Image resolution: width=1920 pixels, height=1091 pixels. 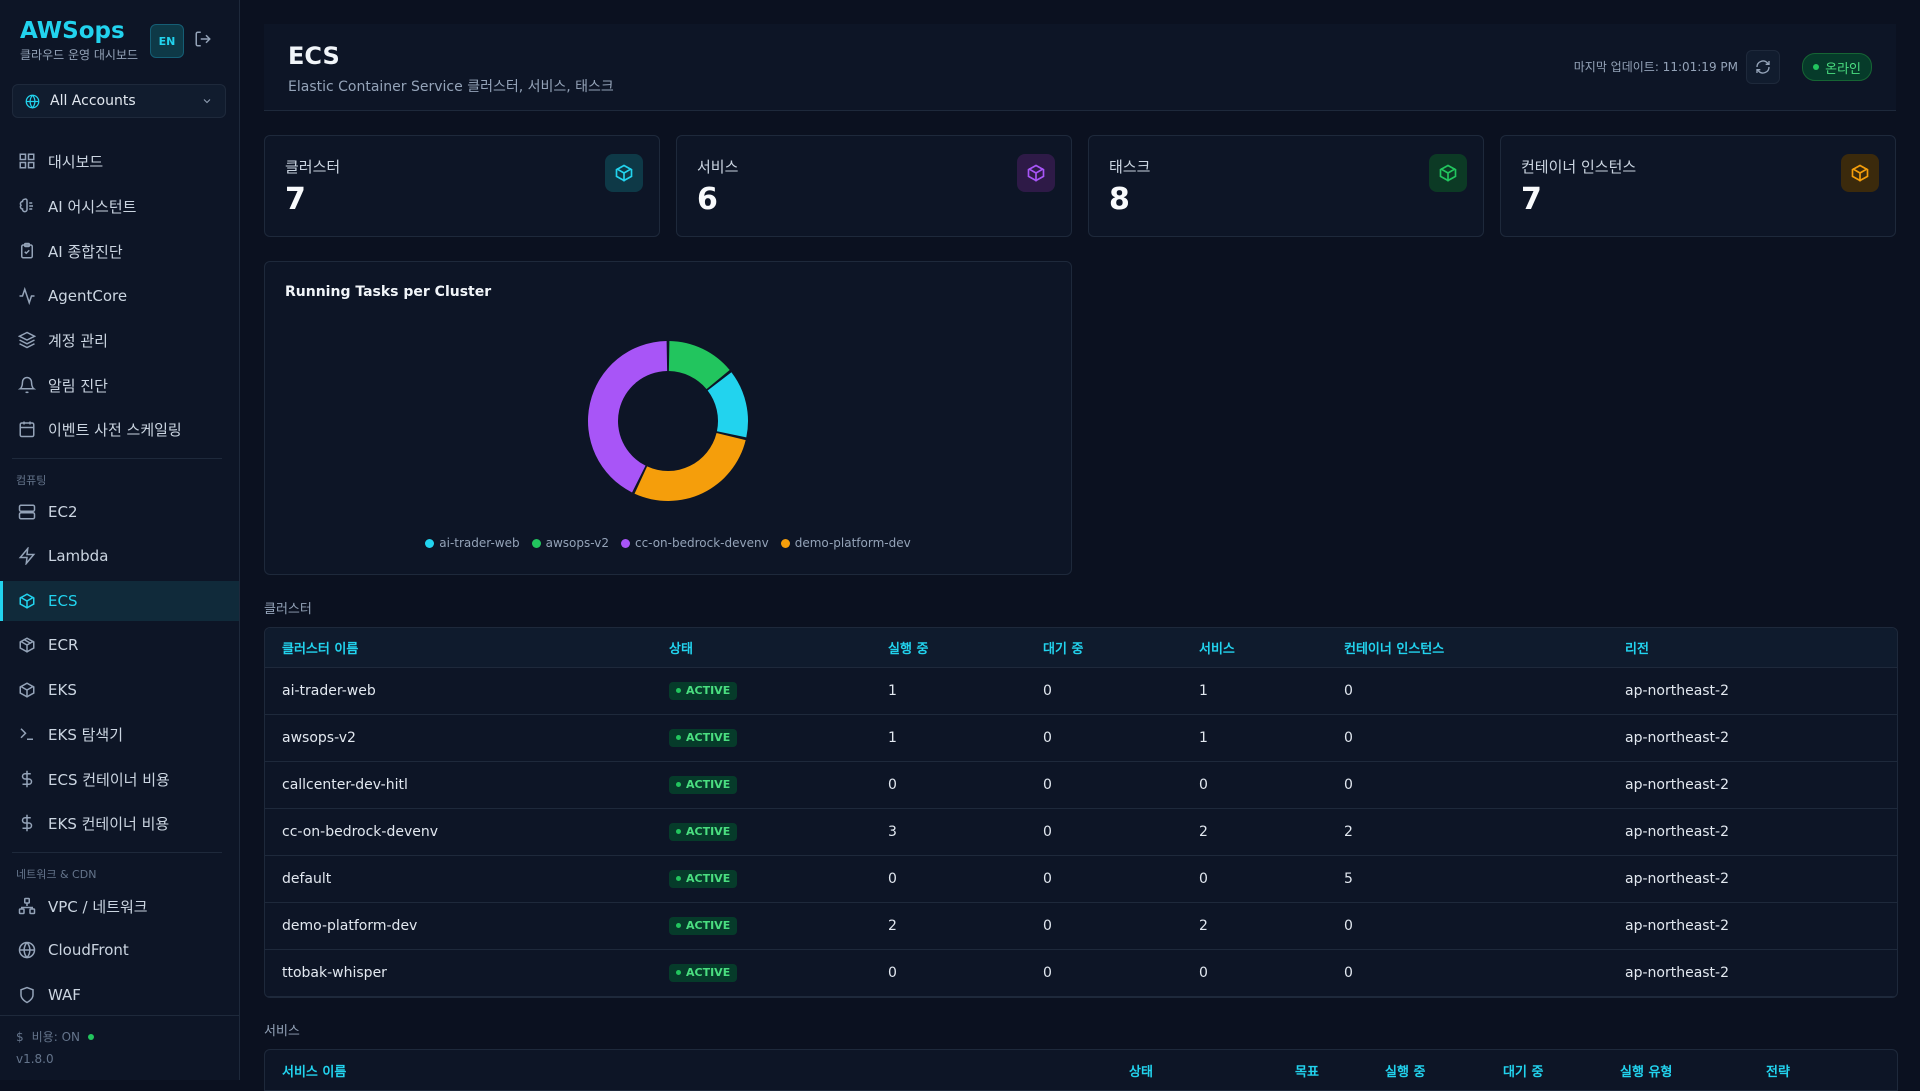 What do you see at coordinates (119, 734) in the screenshot?
I see `sidebar-item-eks-explorer: EKS 탐색기` at bounding box center [119, 734].